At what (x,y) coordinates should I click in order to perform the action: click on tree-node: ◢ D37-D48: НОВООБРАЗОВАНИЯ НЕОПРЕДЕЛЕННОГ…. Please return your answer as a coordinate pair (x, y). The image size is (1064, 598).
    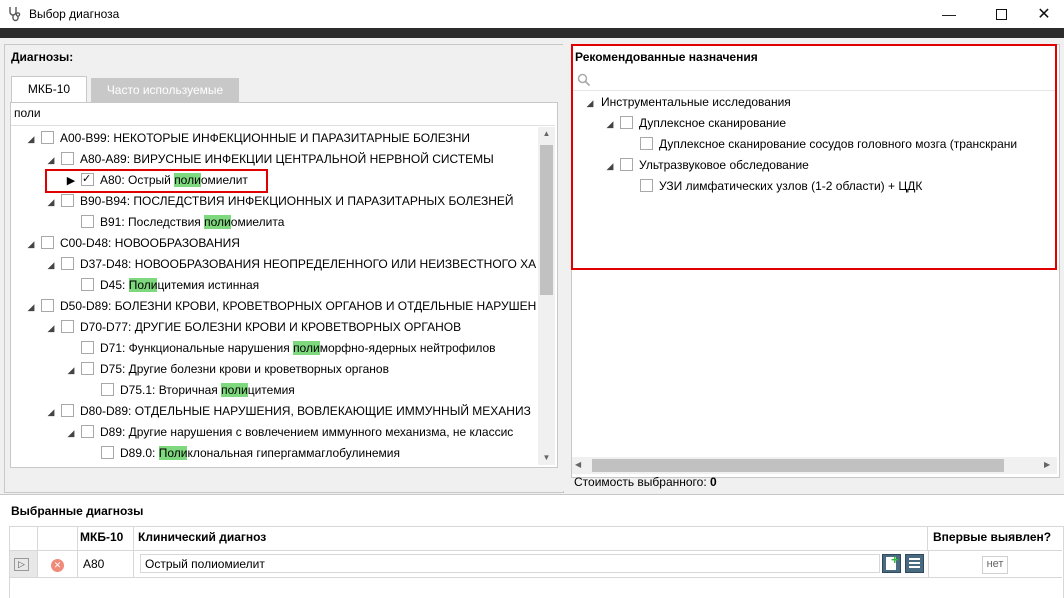
    Looking at the image, I should click on (290, 264).